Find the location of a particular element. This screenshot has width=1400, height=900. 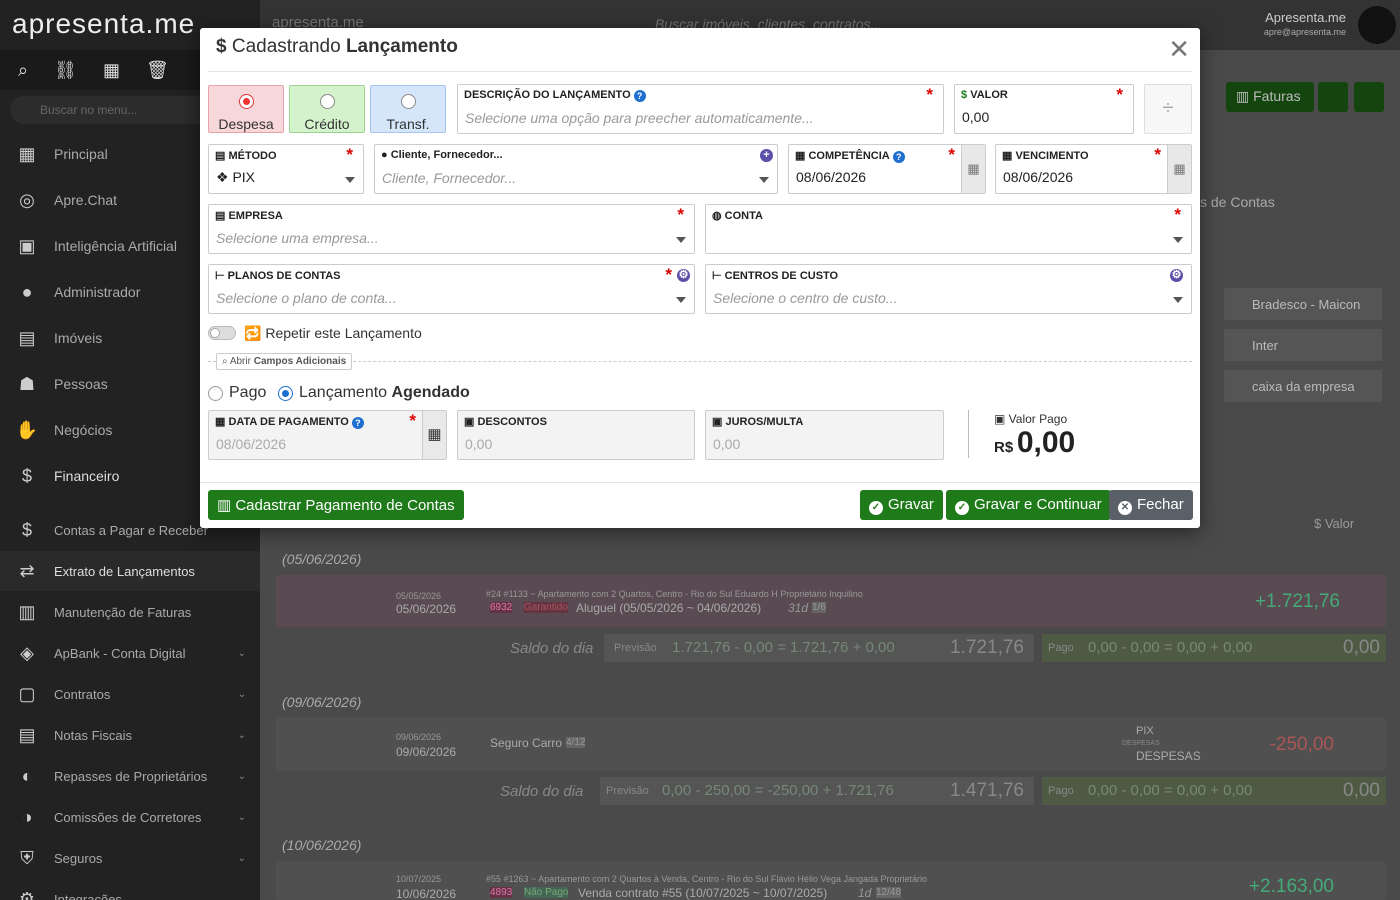

tipo-credito: Crédito is located at coordinates (327, 109).